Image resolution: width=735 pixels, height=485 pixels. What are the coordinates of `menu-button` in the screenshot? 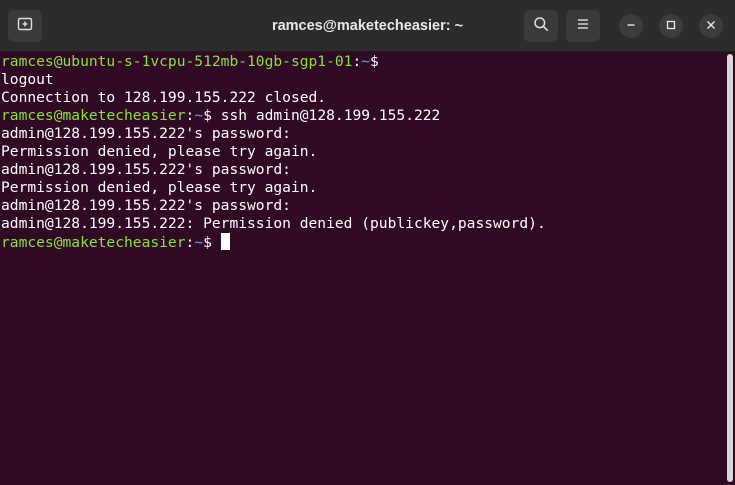 It's located at (583, 26).